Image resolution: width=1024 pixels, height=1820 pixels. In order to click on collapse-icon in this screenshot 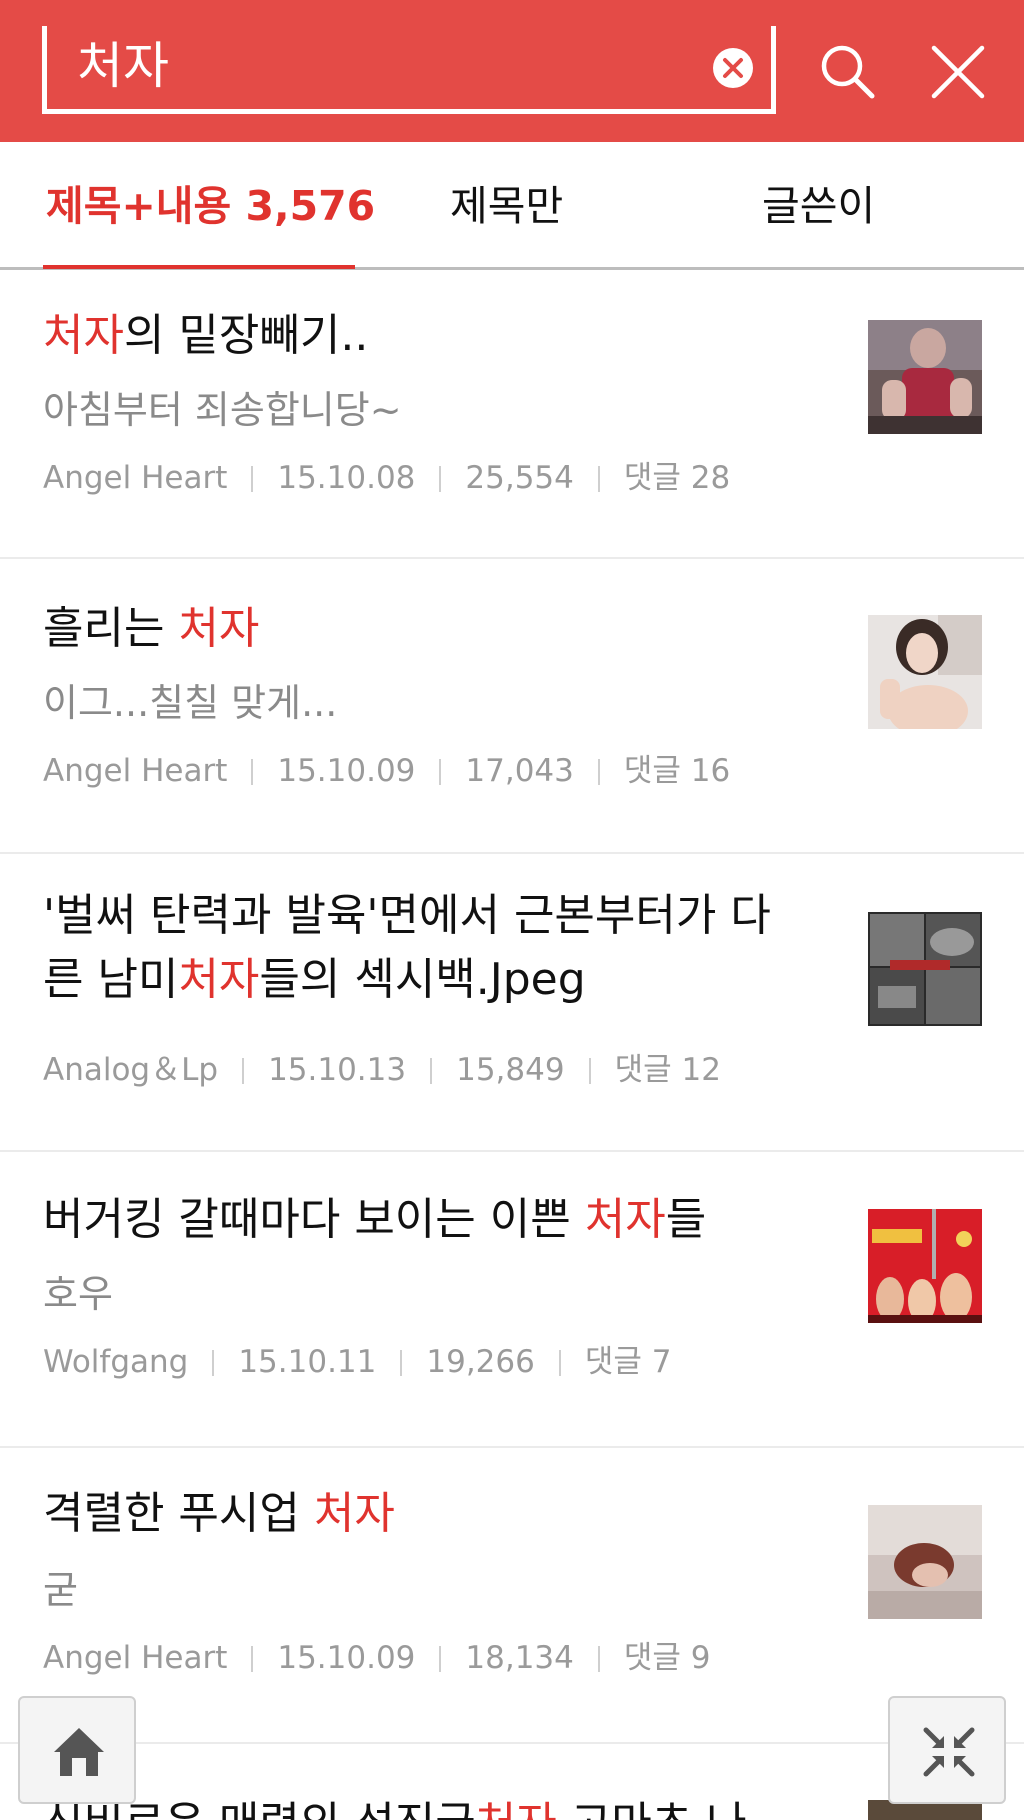, I will do `click(949, 1752)`.